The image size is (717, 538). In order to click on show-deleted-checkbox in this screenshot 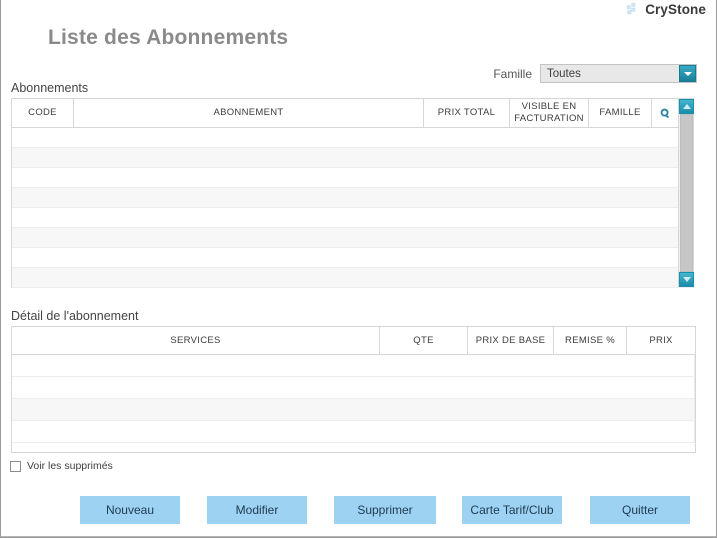, I will do `click(15, 466)`.